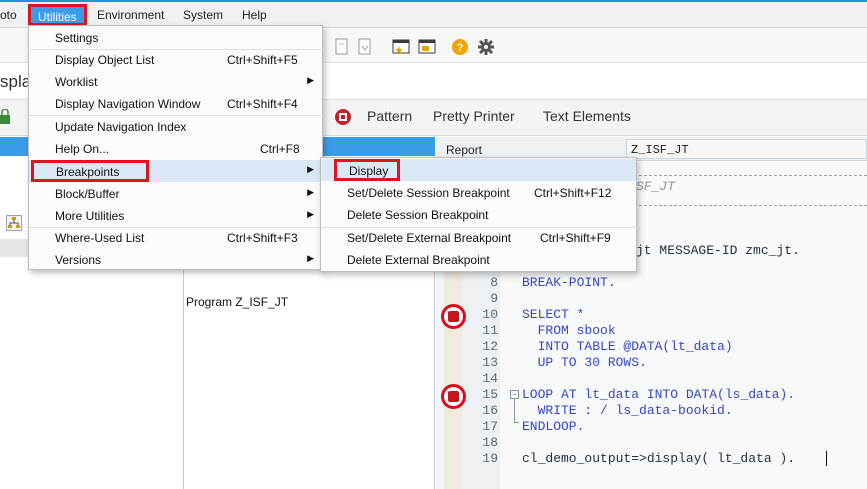 The width and height of the screenshot is (867, 489). Describe the element at coordinates (389, 116) in the screenshot. I see `pattern-button: Pattern` at that location.